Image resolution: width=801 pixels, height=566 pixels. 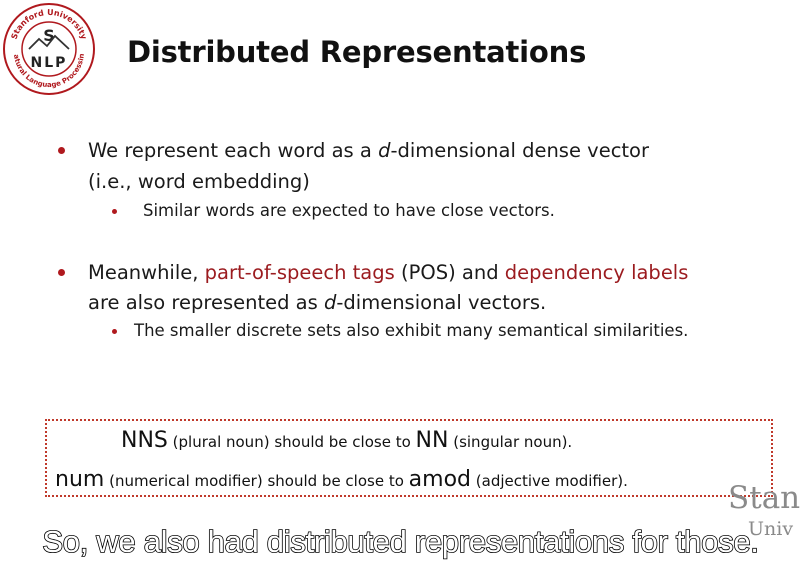 What do you see at coordinates (49, 63) in the screenshot?
I see `logo-center-bottom: NLP` at bounding box center [49, 63].